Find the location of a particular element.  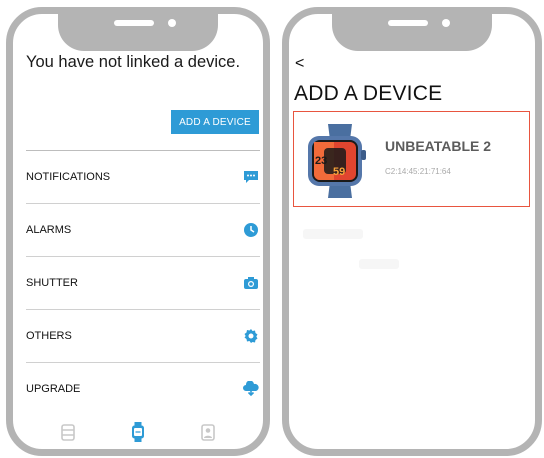

page-title: ADD A DEVICE is located at coordinates (368, 93).